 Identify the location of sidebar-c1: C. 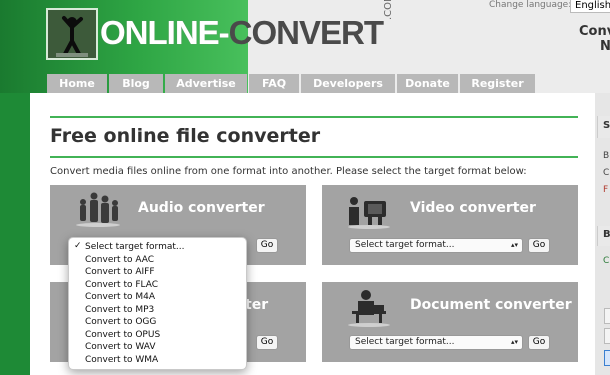
(606, 173).